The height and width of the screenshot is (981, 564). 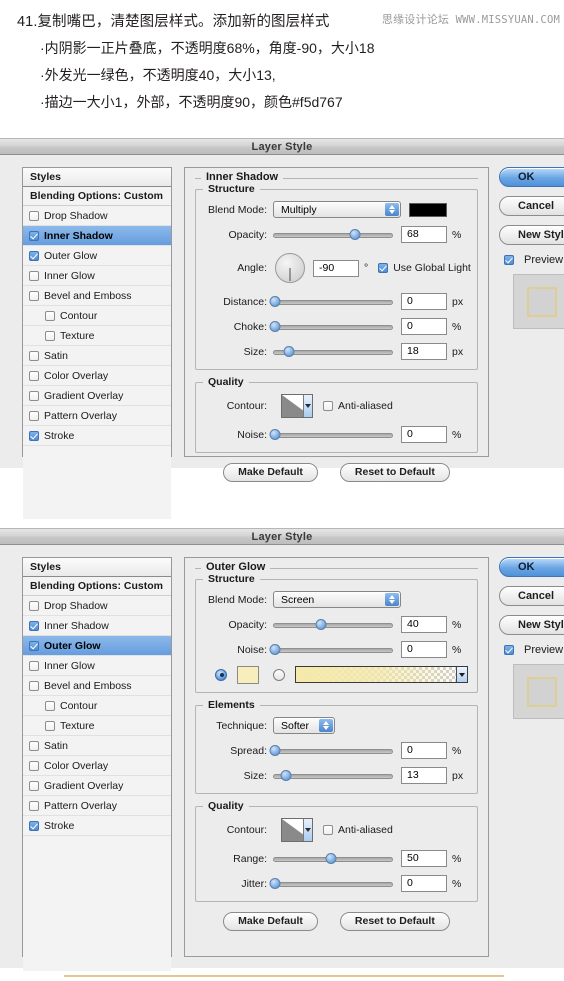 What do you see at coordinates (428, 209) in the screenshot?
I see `shadow-color-swatch` at bounding box center [428, 209].